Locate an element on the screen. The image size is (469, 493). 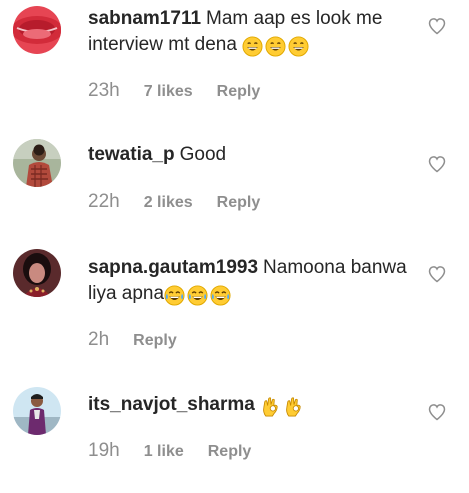
comment-body: tewatia_p Good is located at coordinates (253, 155).